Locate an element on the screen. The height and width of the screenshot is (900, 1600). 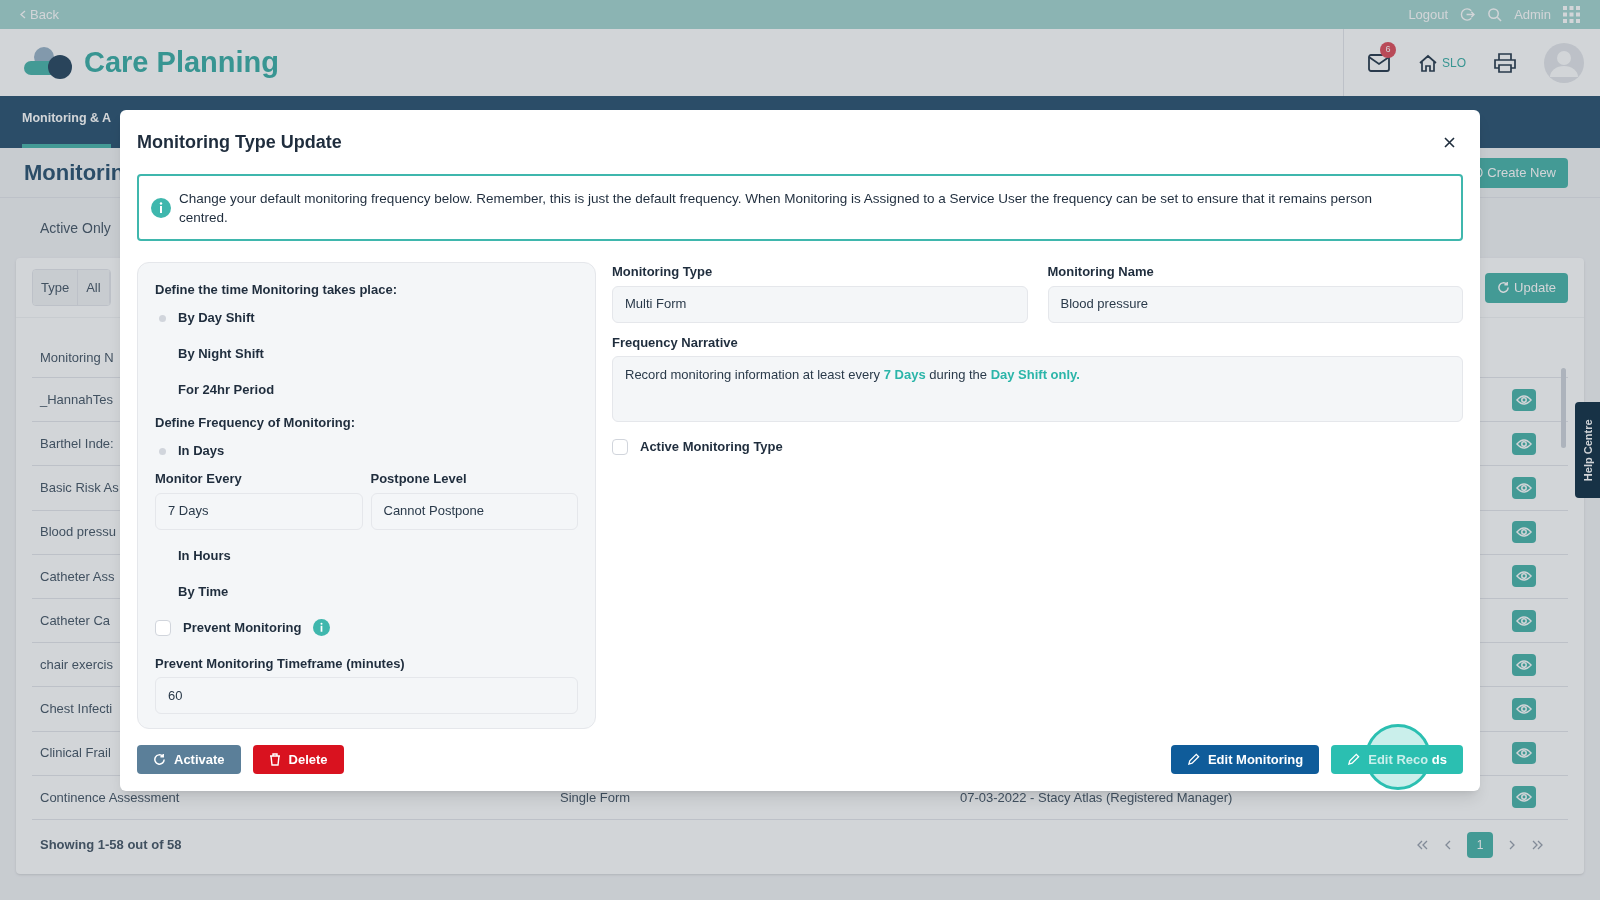
table-cell: Barthel Inde: is located at coordinates (77, 444).